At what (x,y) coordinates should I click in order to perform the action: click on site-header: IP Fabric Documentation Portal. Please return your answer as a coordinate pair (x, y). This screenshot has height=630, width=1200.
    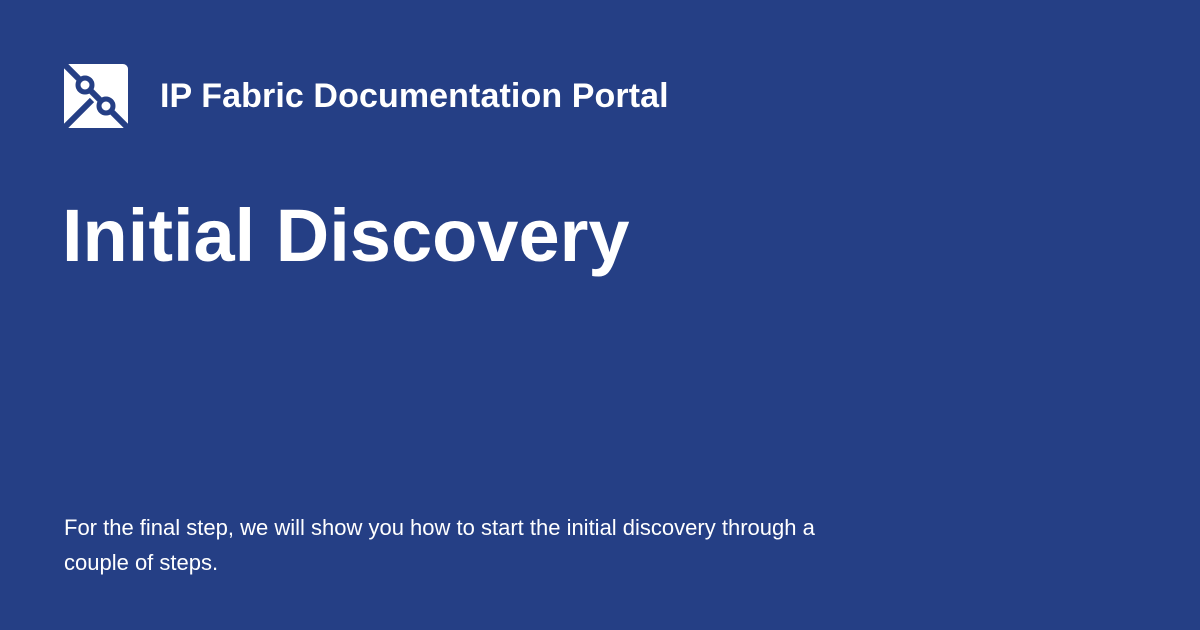
    Looking at the image, I should click on (366, 96).